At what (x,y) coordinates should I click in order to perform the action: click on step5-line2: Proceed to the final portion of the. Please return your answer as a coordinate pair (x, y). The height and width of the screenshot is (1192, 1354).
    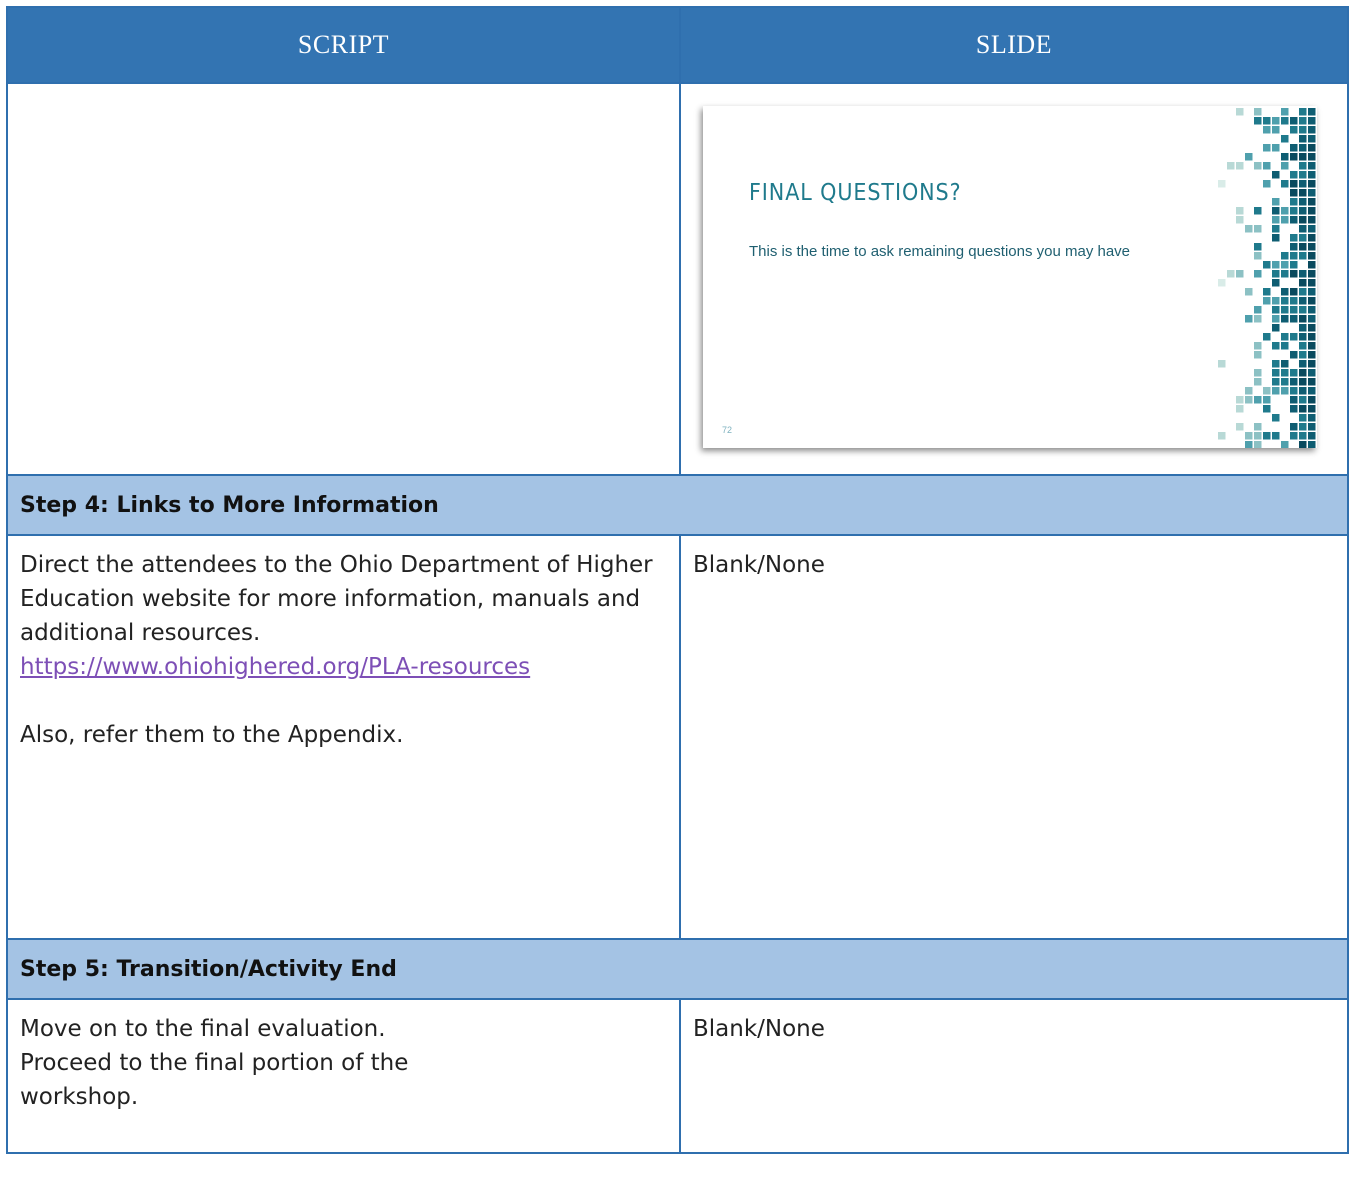
    Looking at the image, I should click on (214, 1063).